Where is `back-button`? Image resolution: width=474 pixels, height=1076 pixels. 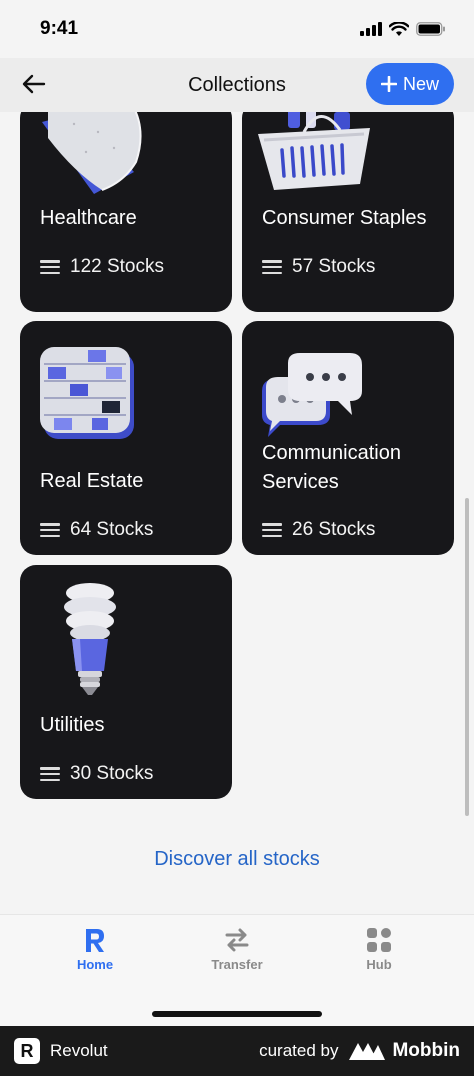
back-button is located at coordinates (34, 84).